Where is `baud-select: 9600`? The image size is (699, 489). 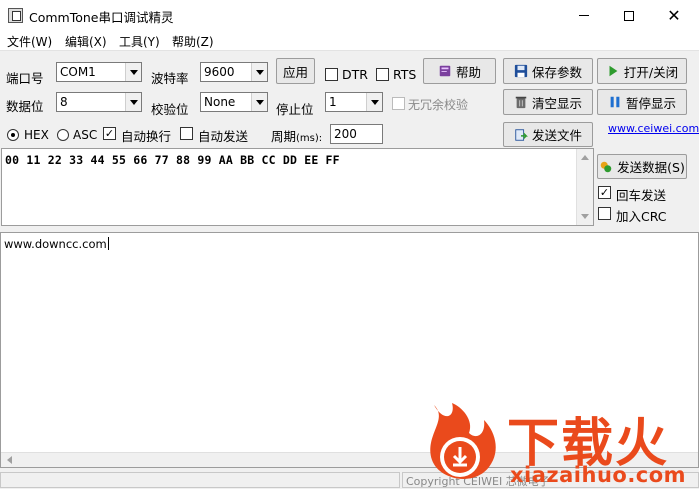
baud-select: 9600 is located at coordinates (234, 72).